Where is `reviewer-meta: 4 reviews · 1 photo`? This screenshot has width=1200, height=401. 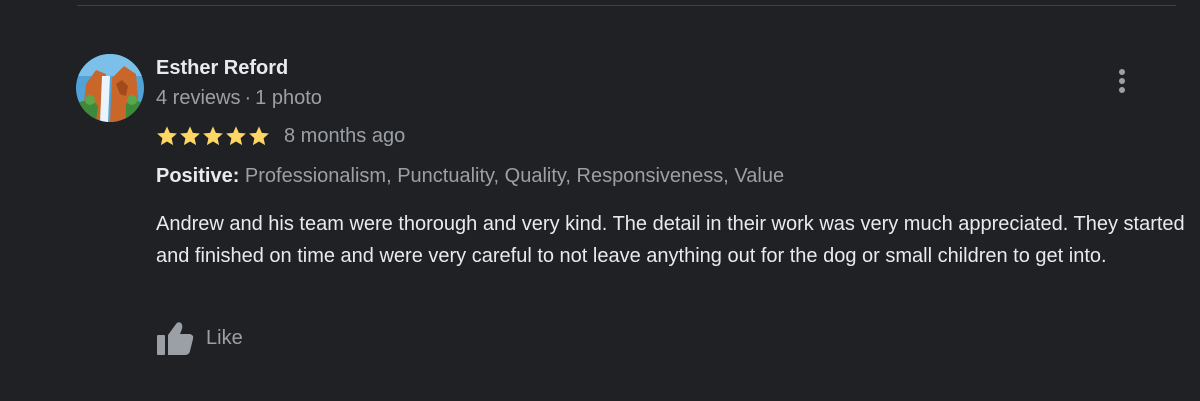 reviewer-meta: 4 reviews · 1 photo is located at coordinates (239, 98).